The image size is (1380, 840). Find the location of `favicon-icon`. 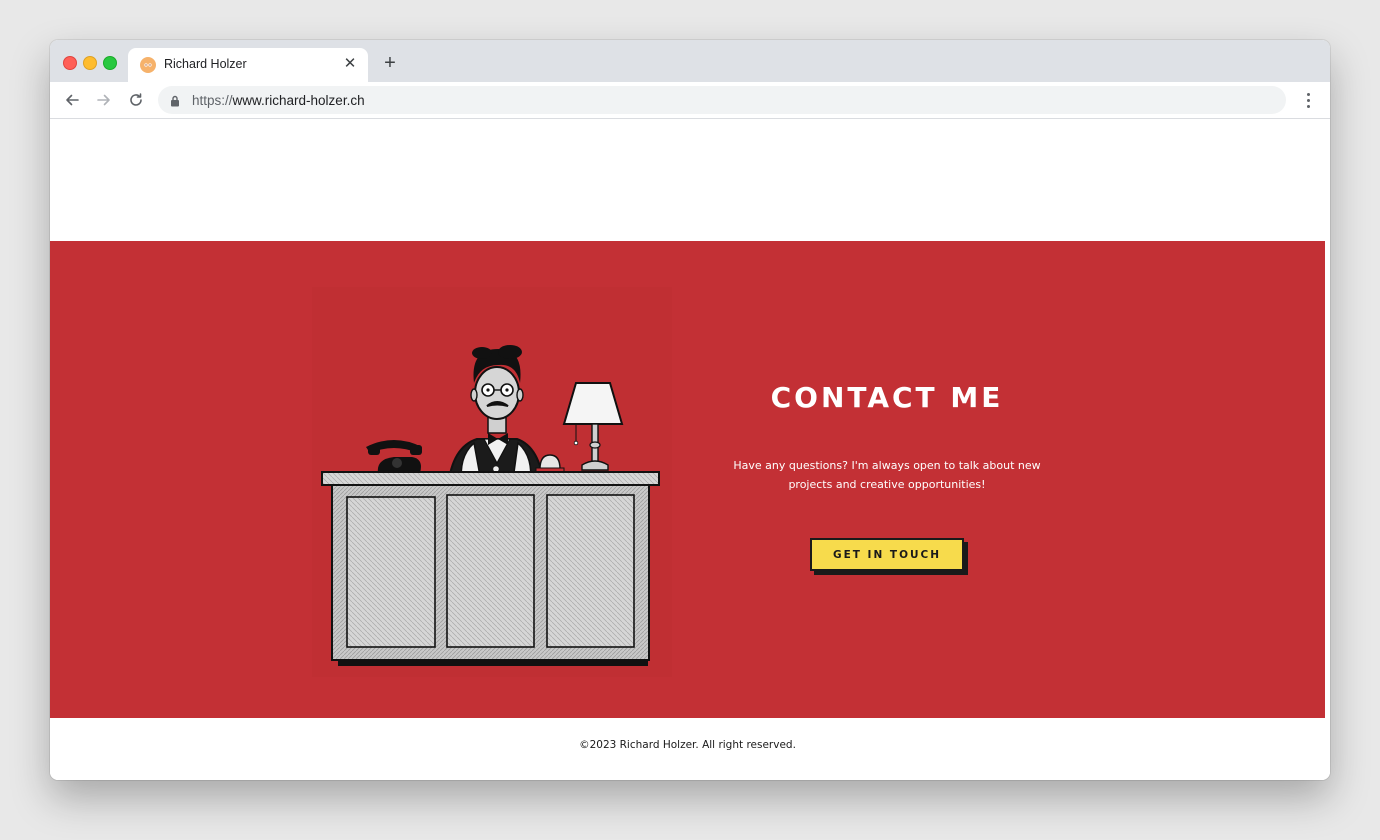

favicon-icon is located at coordinates (148, 65).